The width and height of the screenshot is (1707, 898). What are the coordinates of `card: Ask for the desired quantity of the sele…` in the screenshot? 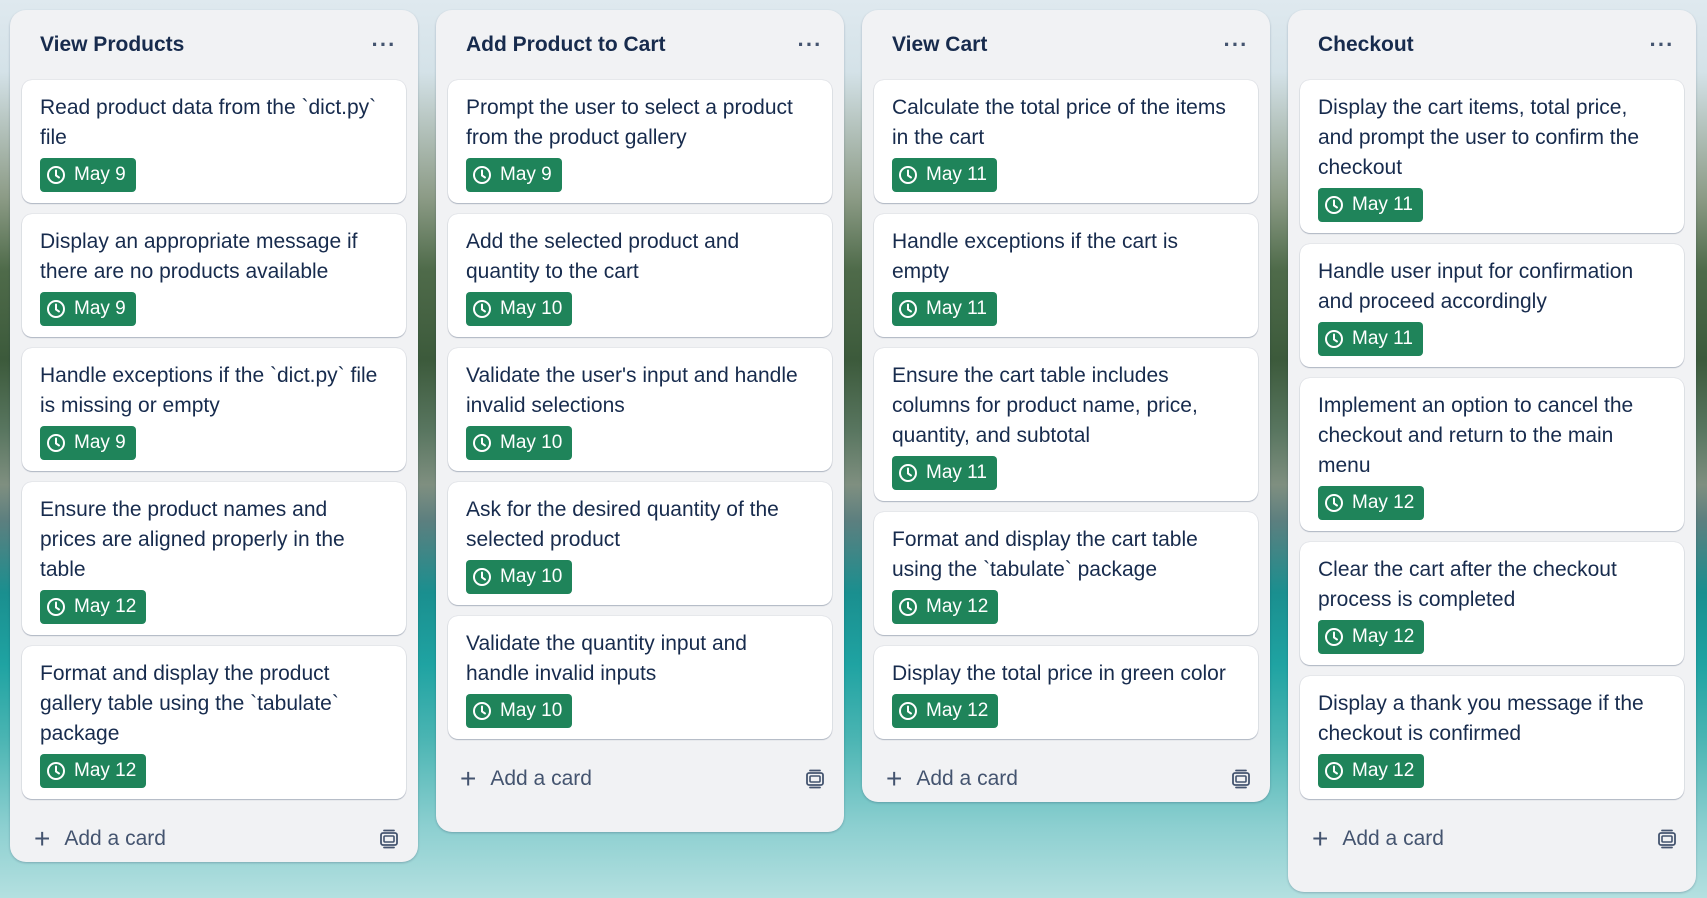 It's located at (640, 543).